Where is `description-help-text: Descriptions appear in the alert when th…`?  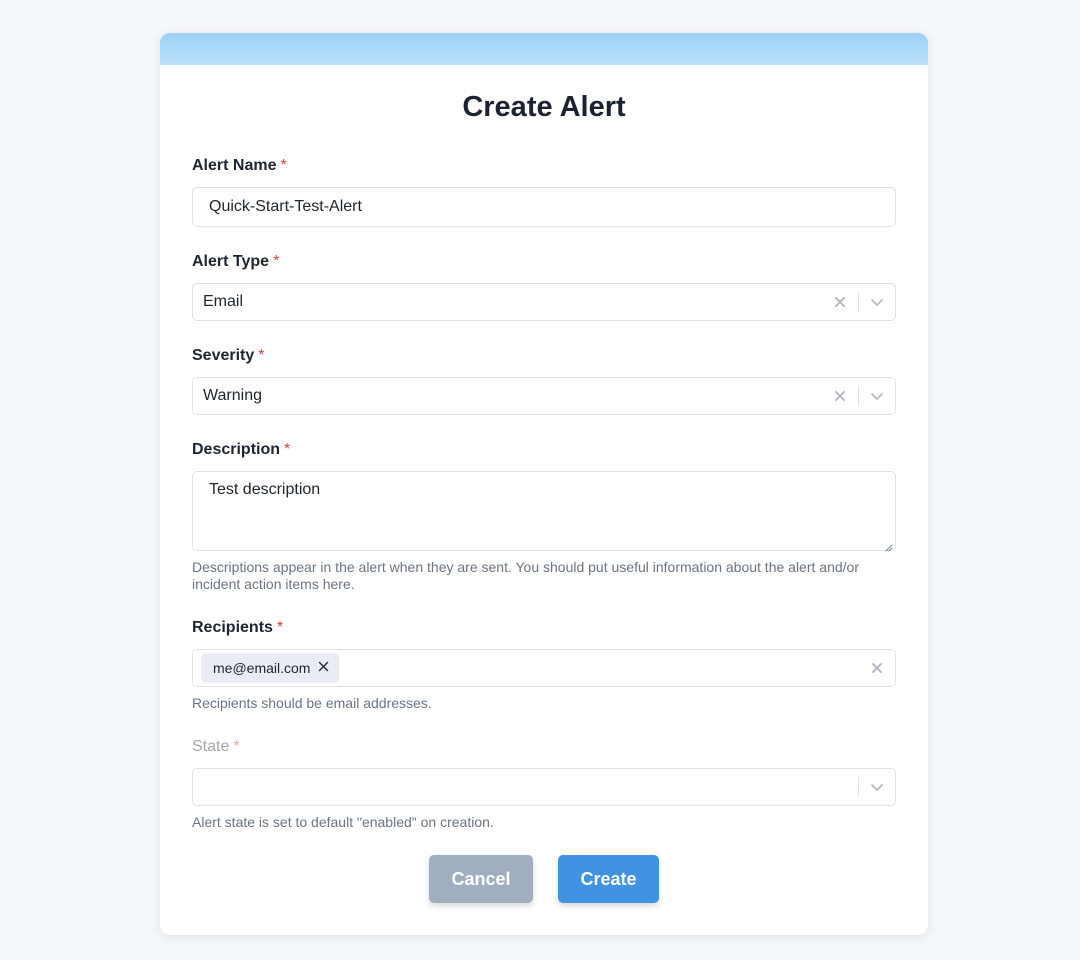 description-help-text: Descriptions appear in the alert when th… is located at coordinates (525, 575).